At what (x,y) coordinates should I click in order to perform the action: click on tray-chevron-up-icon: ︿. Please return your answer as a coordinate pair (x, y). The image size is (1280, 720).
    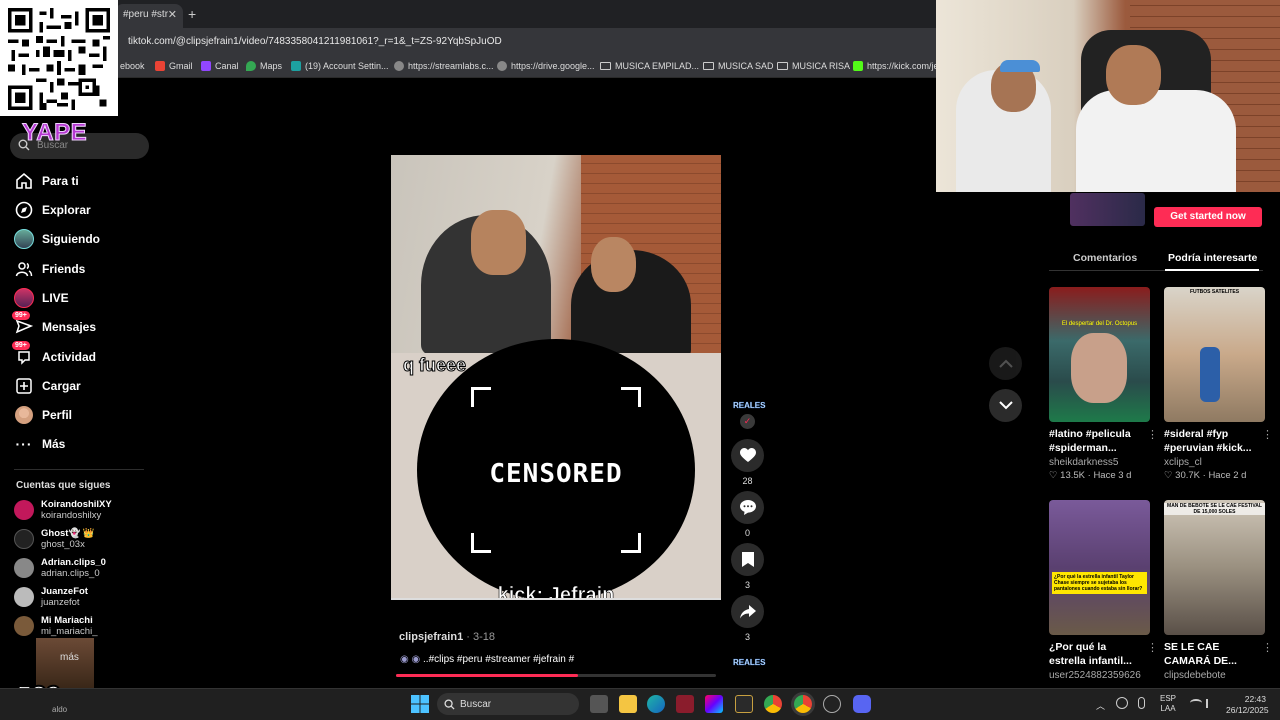
    Looking at the image, I should click on (1100, 705).